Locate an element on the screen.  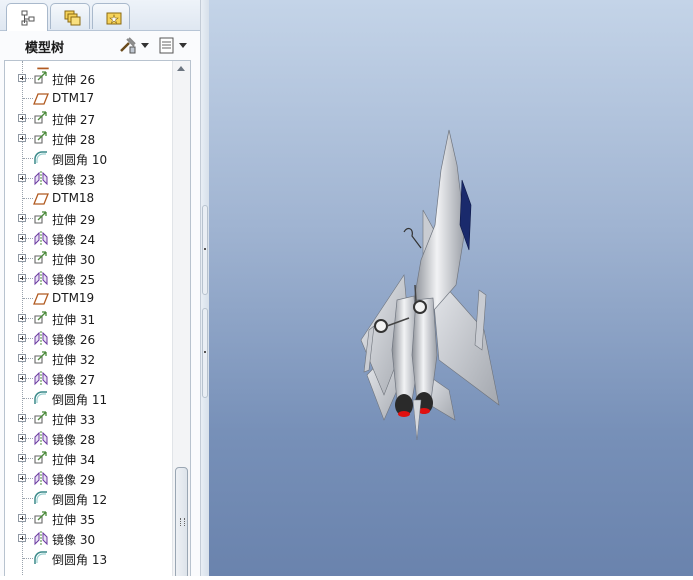
tree-row: 镜像 29 is located at coordinates (89, 478).